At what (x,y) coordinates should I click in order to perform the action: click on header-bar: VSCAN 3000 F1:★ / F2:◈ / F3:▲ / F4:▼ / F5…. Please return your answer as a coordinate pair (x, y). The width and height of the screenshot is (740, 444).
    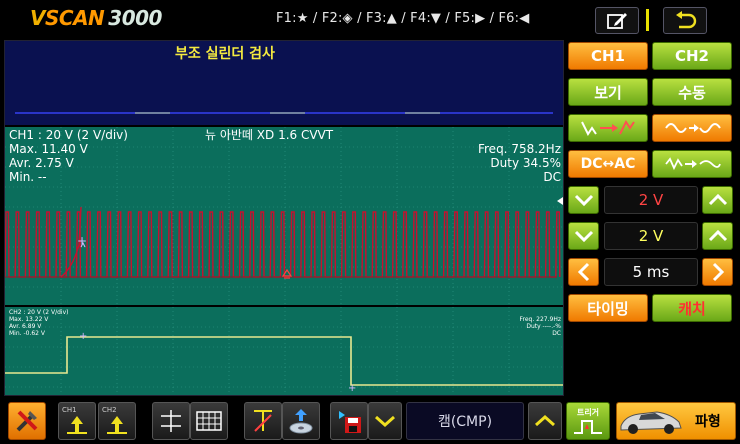
    Looking at the image, I should click on (370, 20).